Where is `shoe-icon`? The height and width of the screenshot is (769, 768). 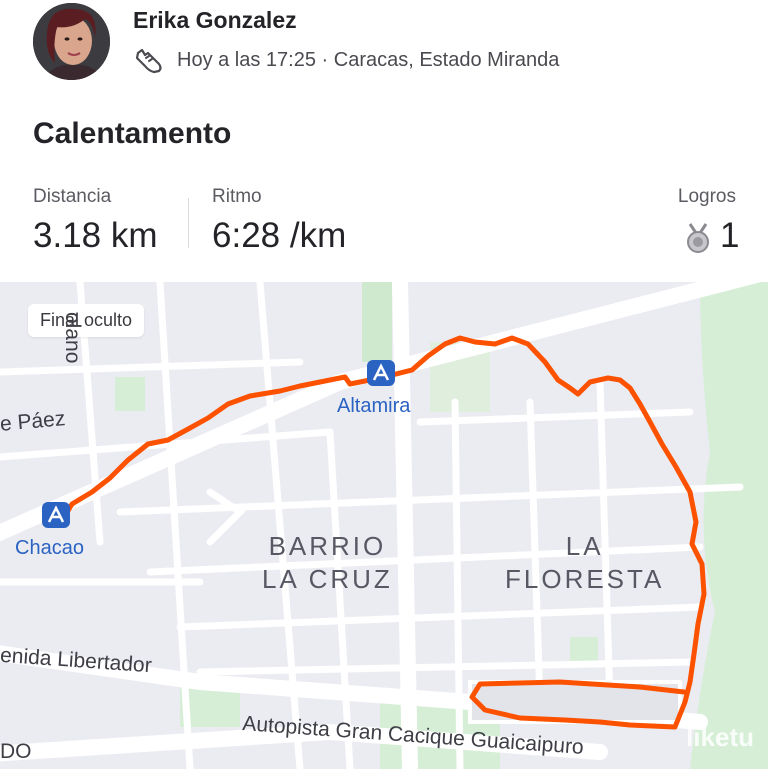 shoe-icon is located at coordinates (149, 61).